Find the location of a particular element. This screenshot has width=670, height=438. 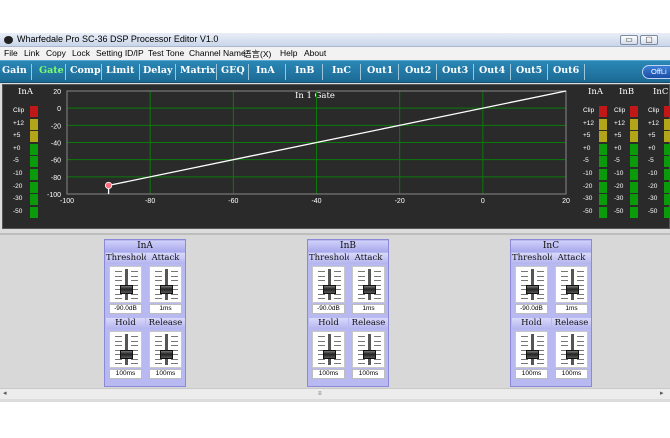

tab-delay: Delay is located at coordinates (158, 70).